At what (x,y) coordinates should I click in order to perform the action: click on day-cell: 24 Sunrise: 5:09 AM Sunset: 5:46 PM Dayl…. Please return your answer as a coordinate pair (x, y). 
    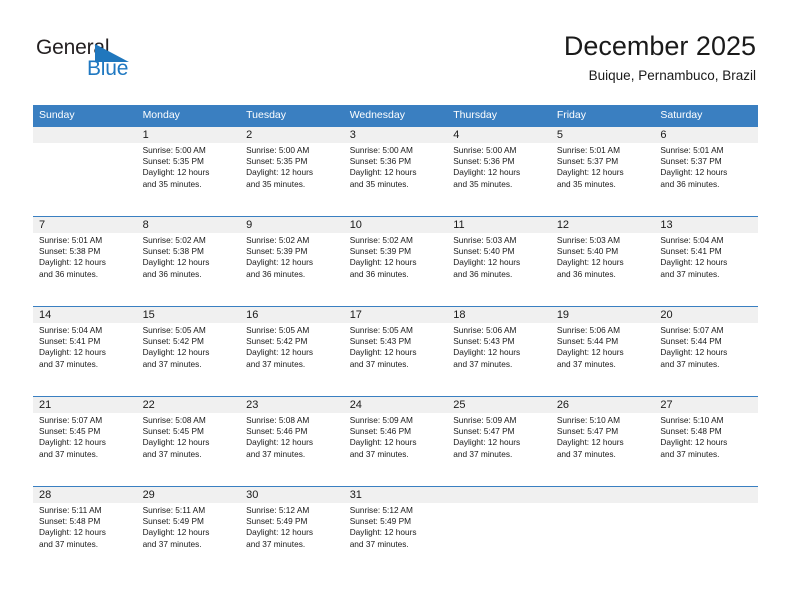
    Looking at the image, I should click on (396, 428).